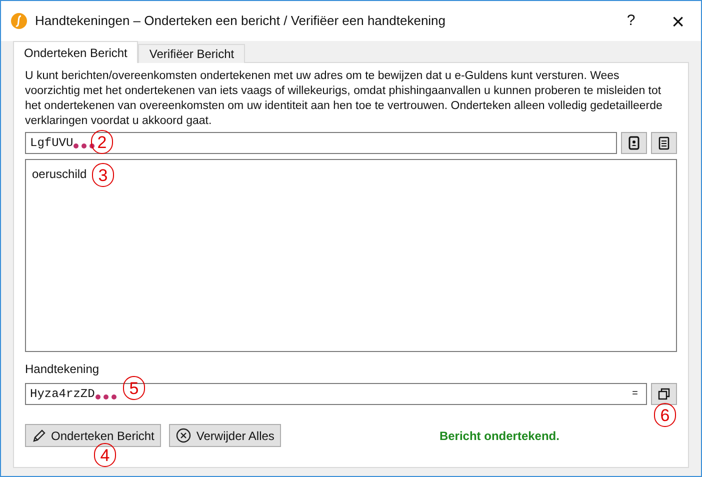 The width and height of the screenshot is (702, 477). I want to click on address-book-icon, so click(634, 143).